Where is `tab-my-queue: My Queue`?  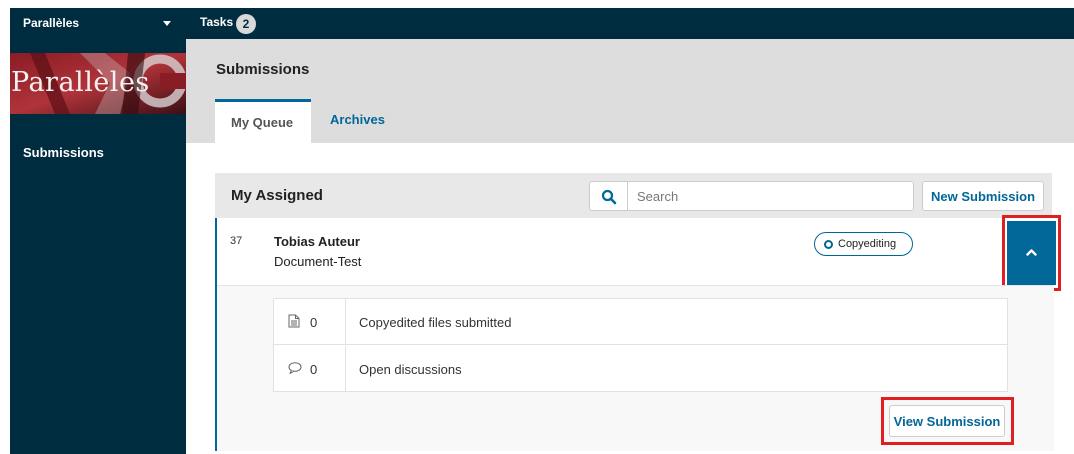
tab-my-queue: My Queue is located at coordinates (263, 121).